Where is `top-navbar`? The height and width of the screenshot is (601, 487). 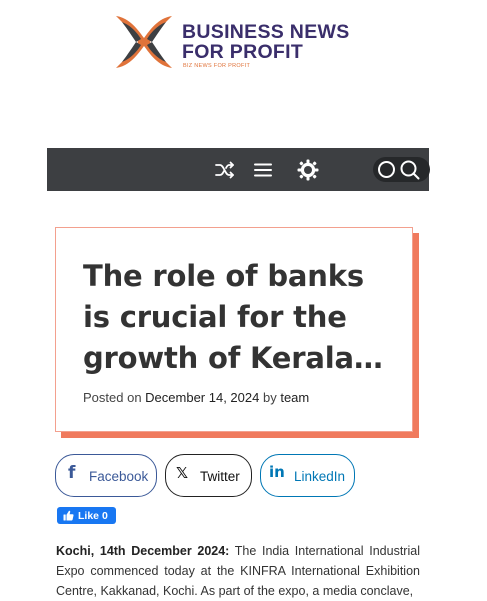
top-navbar is located at coordinates (238, 169).